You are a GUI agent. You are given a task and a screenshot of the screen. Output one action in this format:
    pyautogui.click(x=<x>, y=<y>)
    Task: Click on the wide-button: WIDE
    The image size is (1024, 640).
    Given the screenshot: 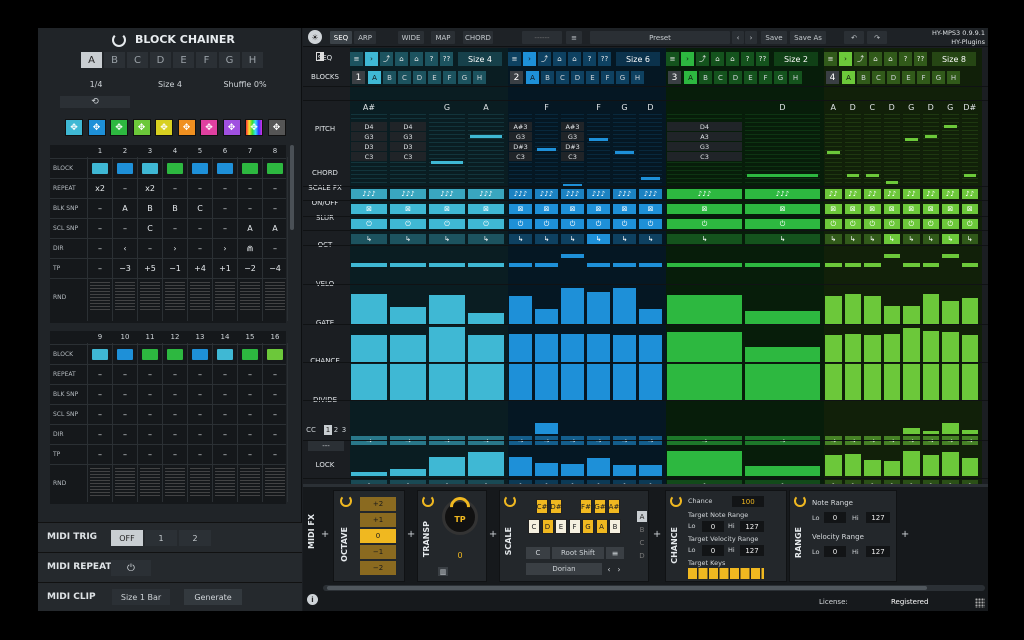 What is the action you would take?
    pyautogui.click(x=411, y=37)
    